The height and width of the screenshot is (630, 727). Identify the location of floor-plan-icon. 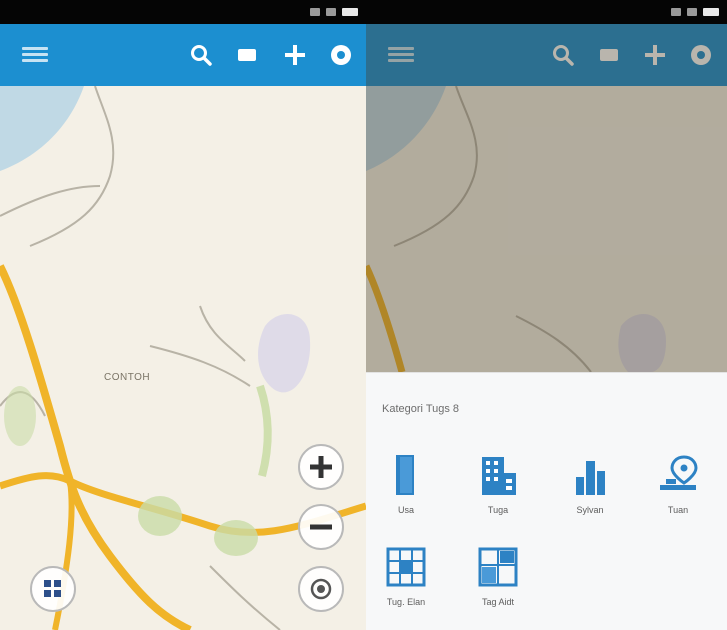
(498, 567).